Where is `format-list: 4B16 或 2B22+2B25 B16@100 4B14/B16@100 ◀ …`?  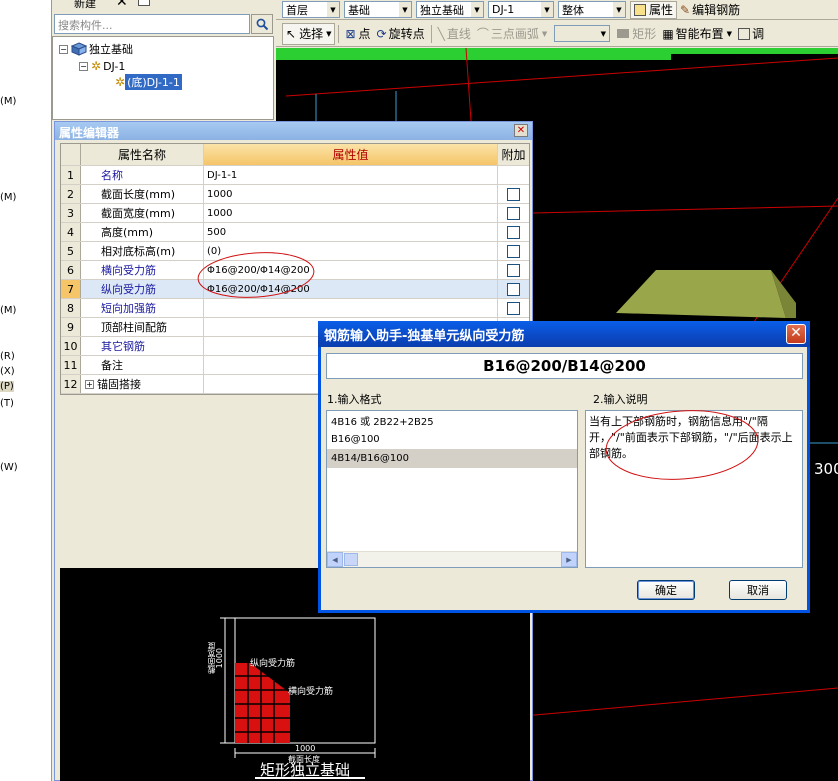
format-list: 4B16 或 2B22+2B25 B16@100 4B14/B16@100 ◀ … is located at coordinates (452, 489).